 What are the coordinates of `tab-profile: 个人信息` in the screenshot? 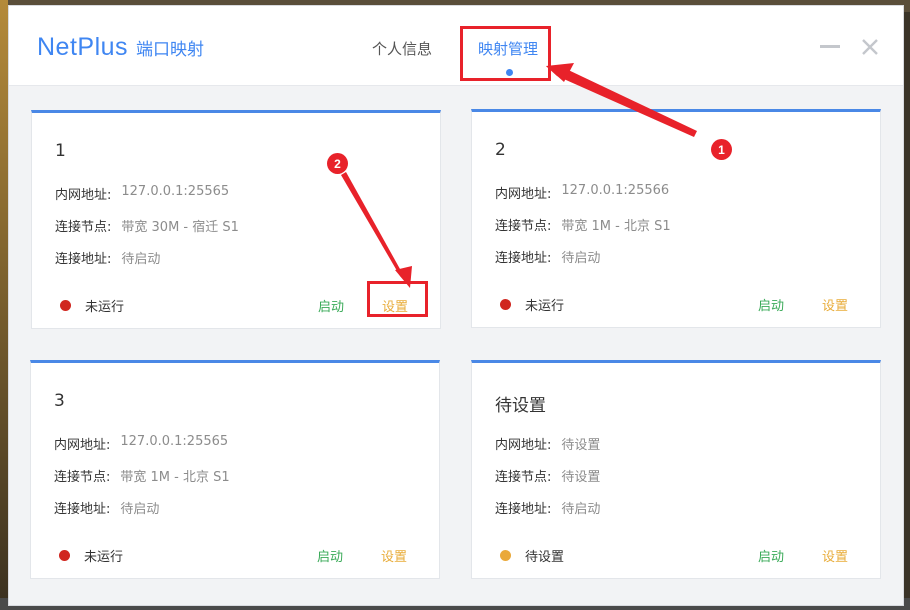 It's located at (402, 48).